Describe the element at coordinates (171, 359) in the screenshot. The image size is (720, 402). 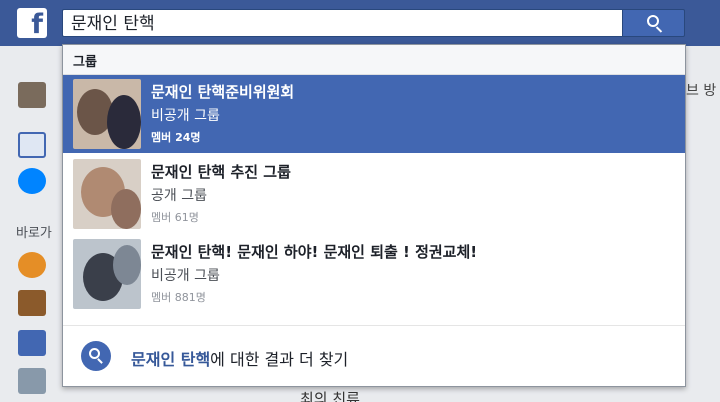
I see `search-query: 문재인 탄핵` at that location.